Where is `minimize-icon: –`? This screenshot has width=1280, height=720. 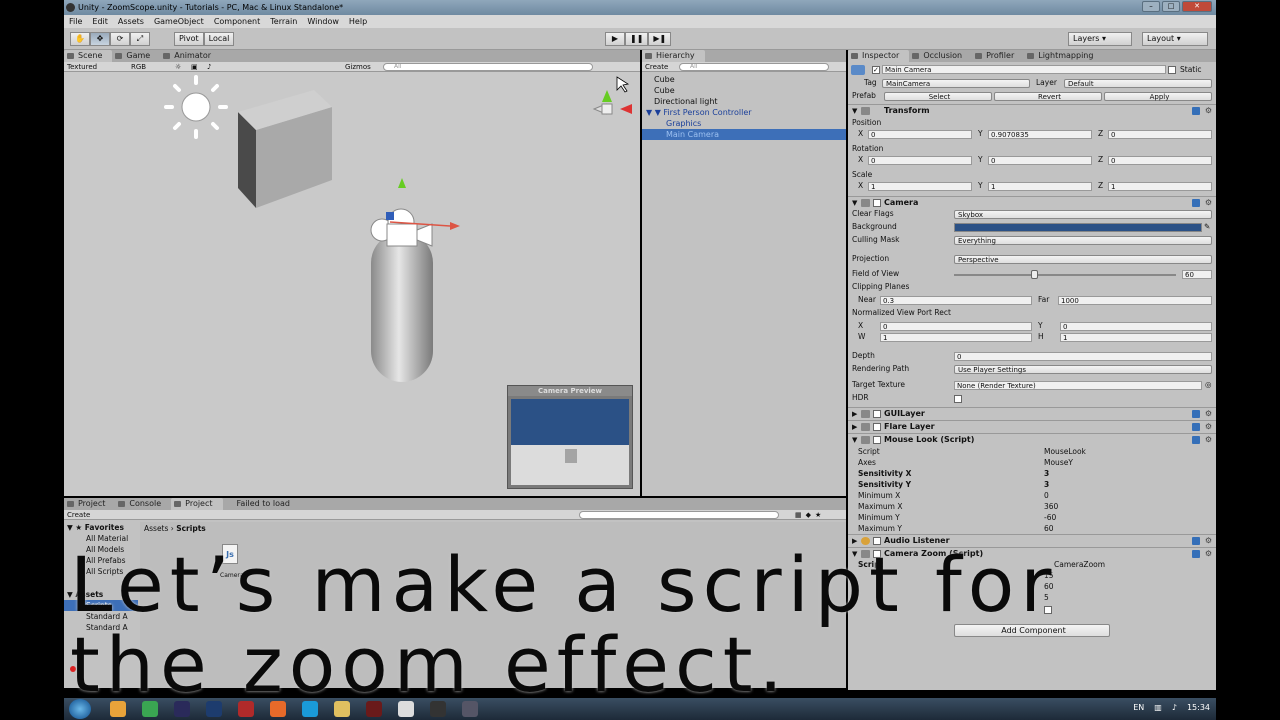 minimize-icon: – is located at coordinates (1151, 6).